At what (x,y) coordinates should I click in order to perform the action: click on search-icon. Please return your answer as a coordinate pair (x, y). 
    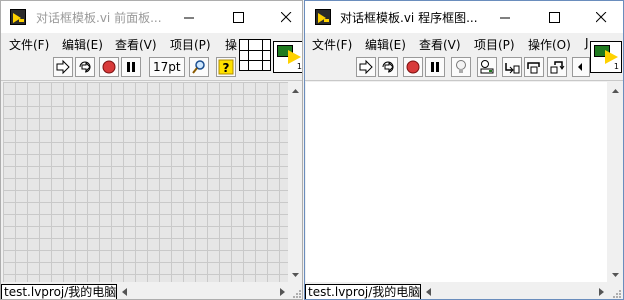
    Looking at the image, I should click on (198, 67).